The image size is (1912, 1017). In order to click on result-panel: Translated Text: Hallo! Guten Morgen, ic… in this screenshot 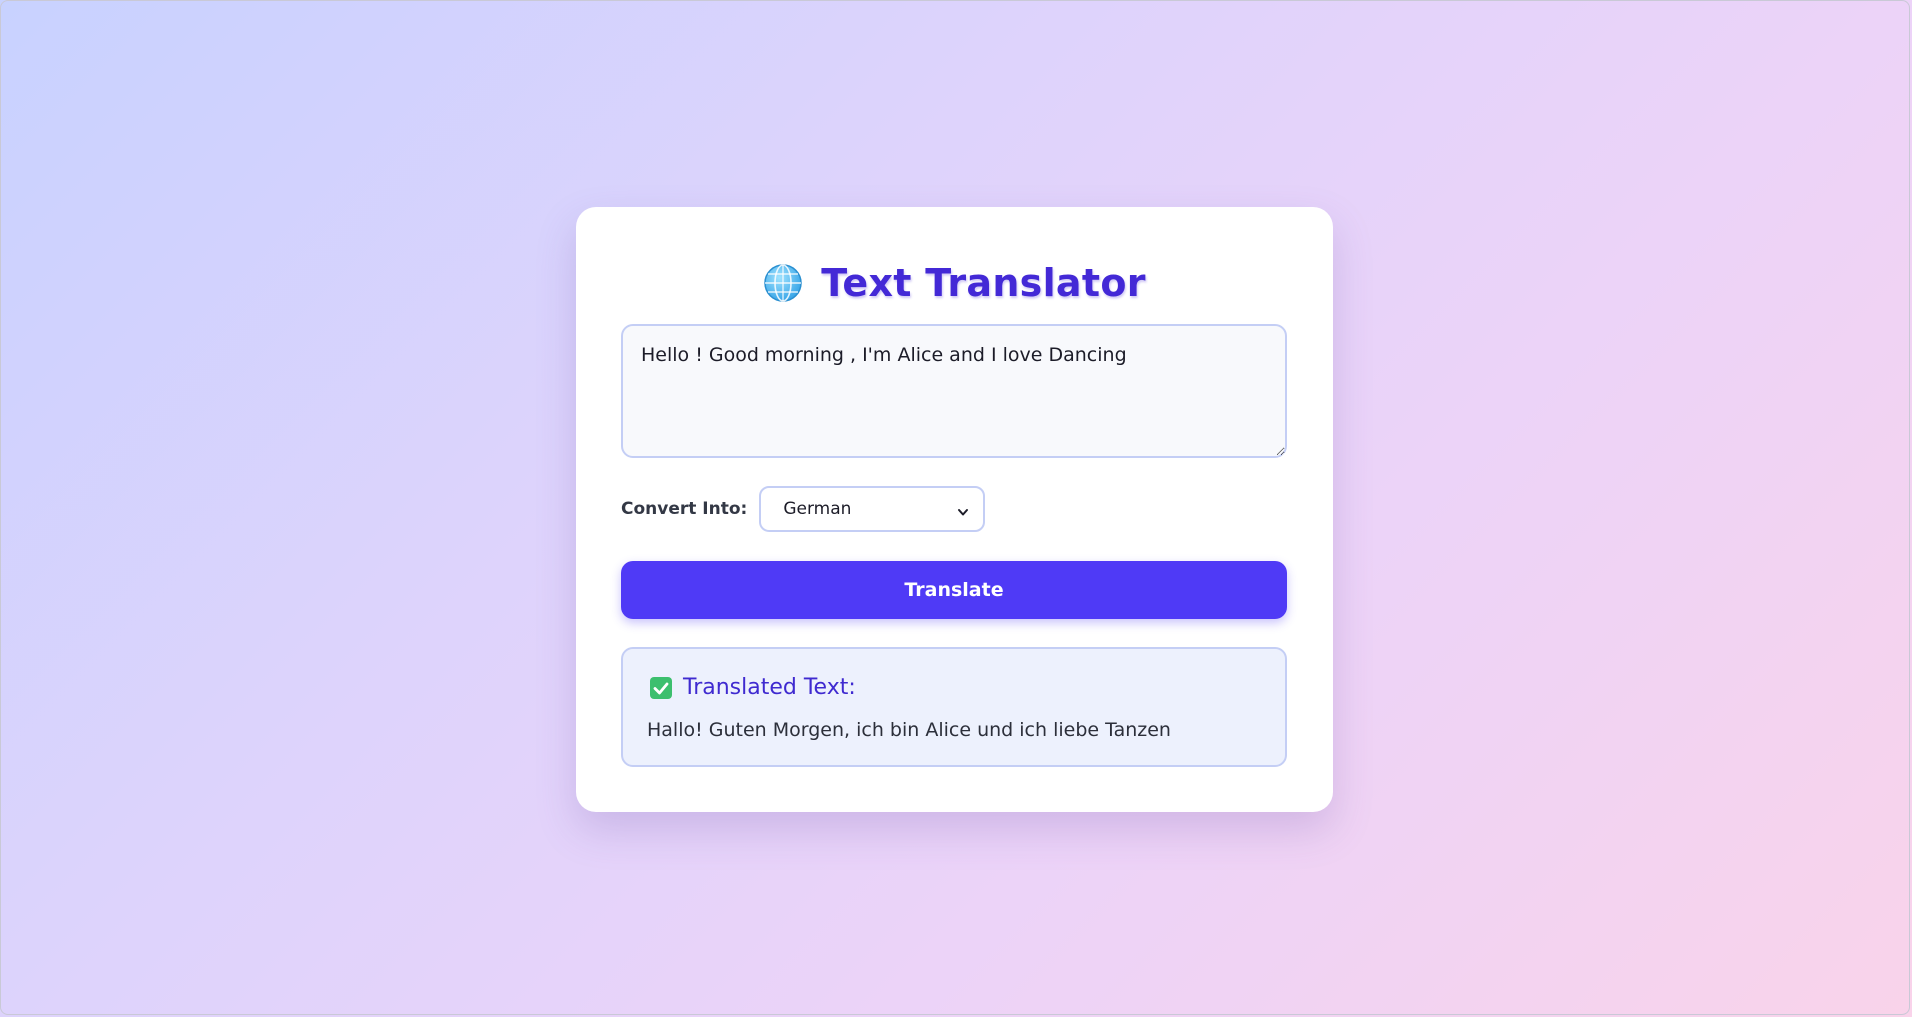, I will do `click(954, 707)`.